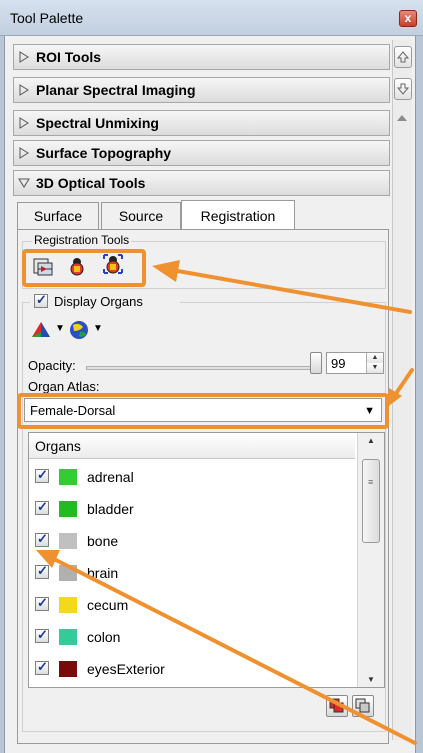  I want to click on section-label: ROI Tools, so click(69, 57).